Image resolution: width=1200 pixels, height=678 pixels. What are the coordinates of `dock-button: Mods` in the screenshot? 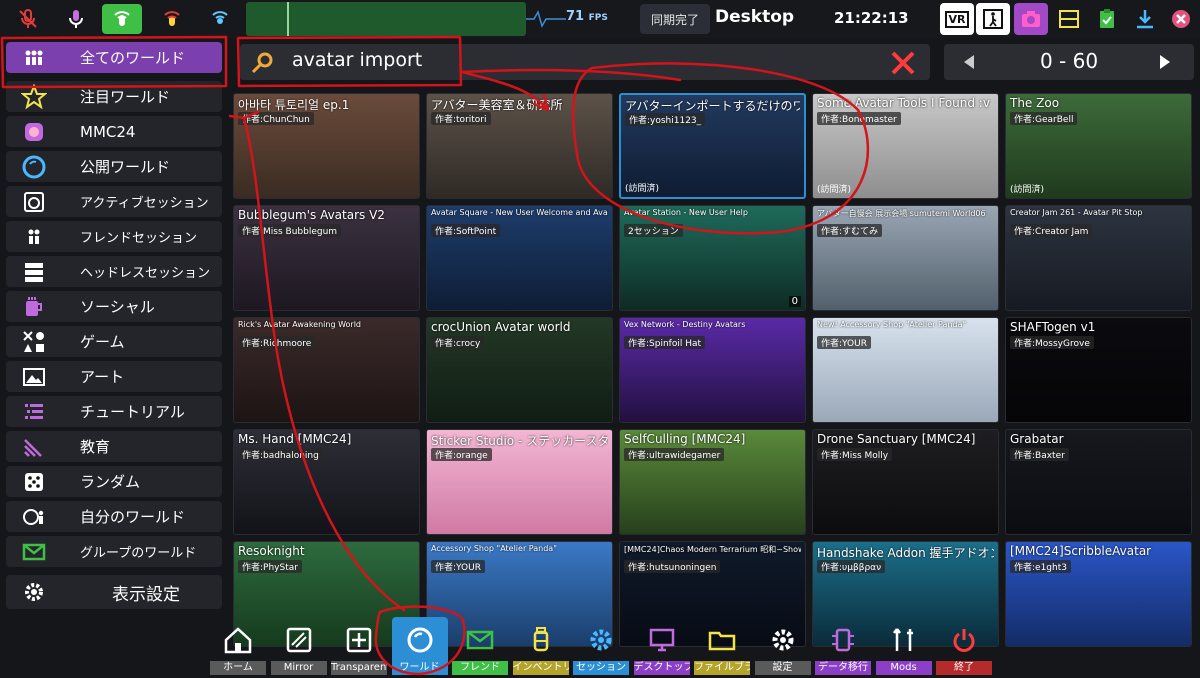 It's located at (903, 646).